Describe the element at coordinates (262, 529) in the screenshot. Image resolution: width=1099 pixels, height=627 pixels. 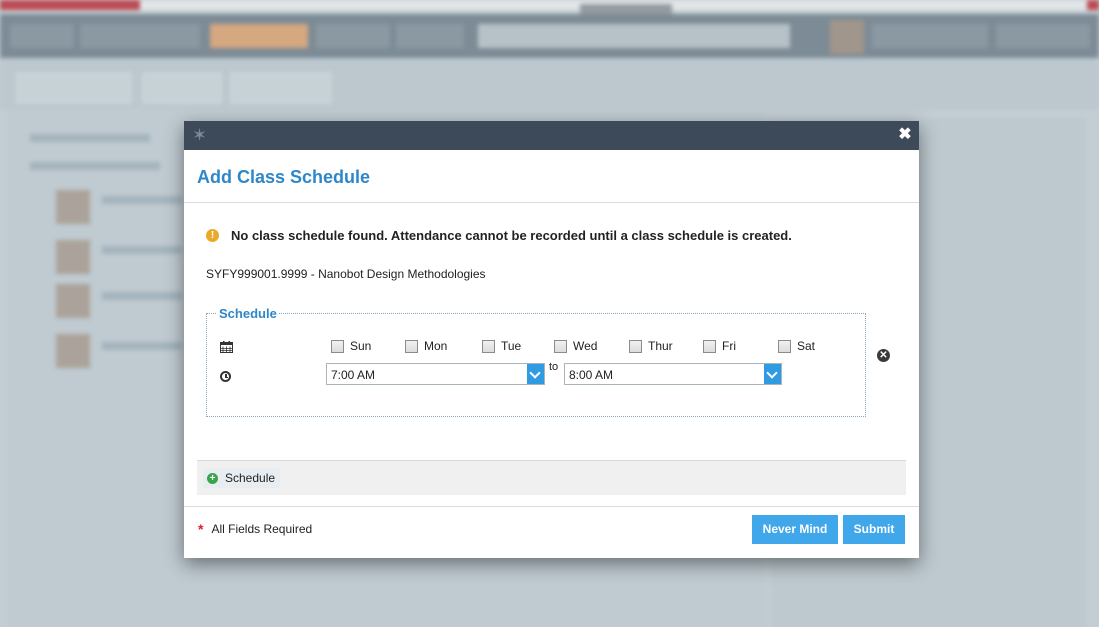
I see `required-text: All Fields Required` at that location.